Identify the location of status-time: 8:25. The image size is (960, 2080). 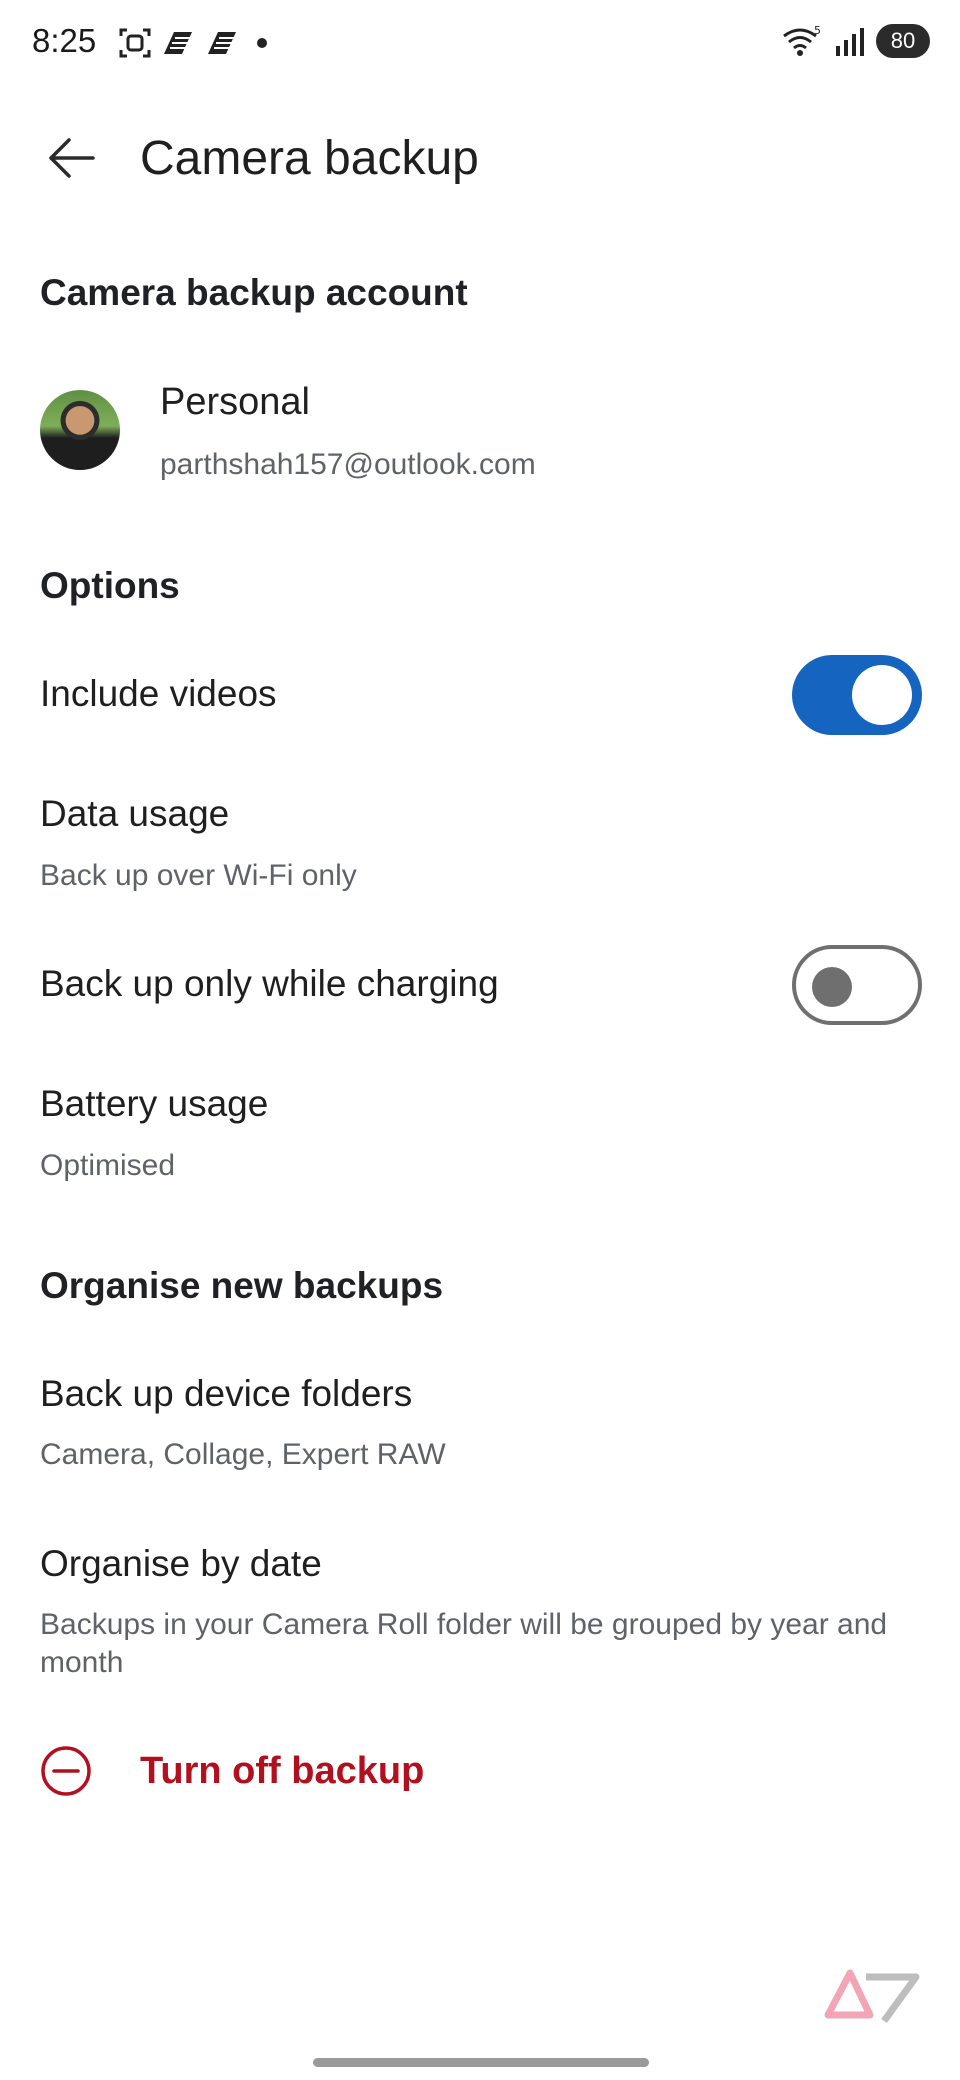
(64, 40).